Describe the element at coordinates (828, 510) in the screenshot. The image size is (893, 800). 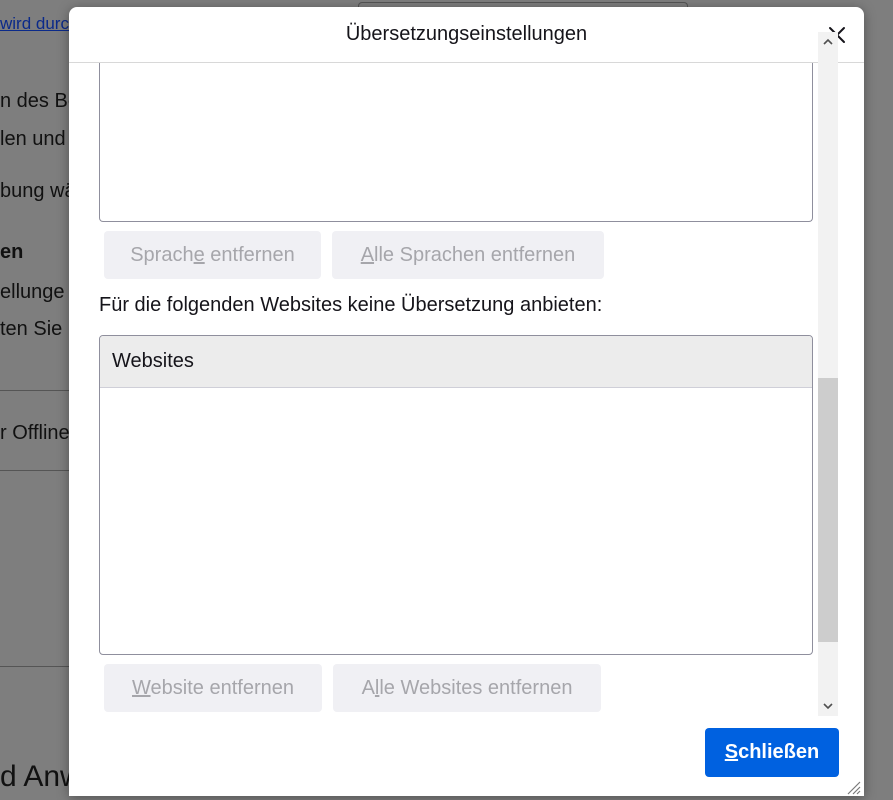
I see `scrollbar-thumb` at that location.